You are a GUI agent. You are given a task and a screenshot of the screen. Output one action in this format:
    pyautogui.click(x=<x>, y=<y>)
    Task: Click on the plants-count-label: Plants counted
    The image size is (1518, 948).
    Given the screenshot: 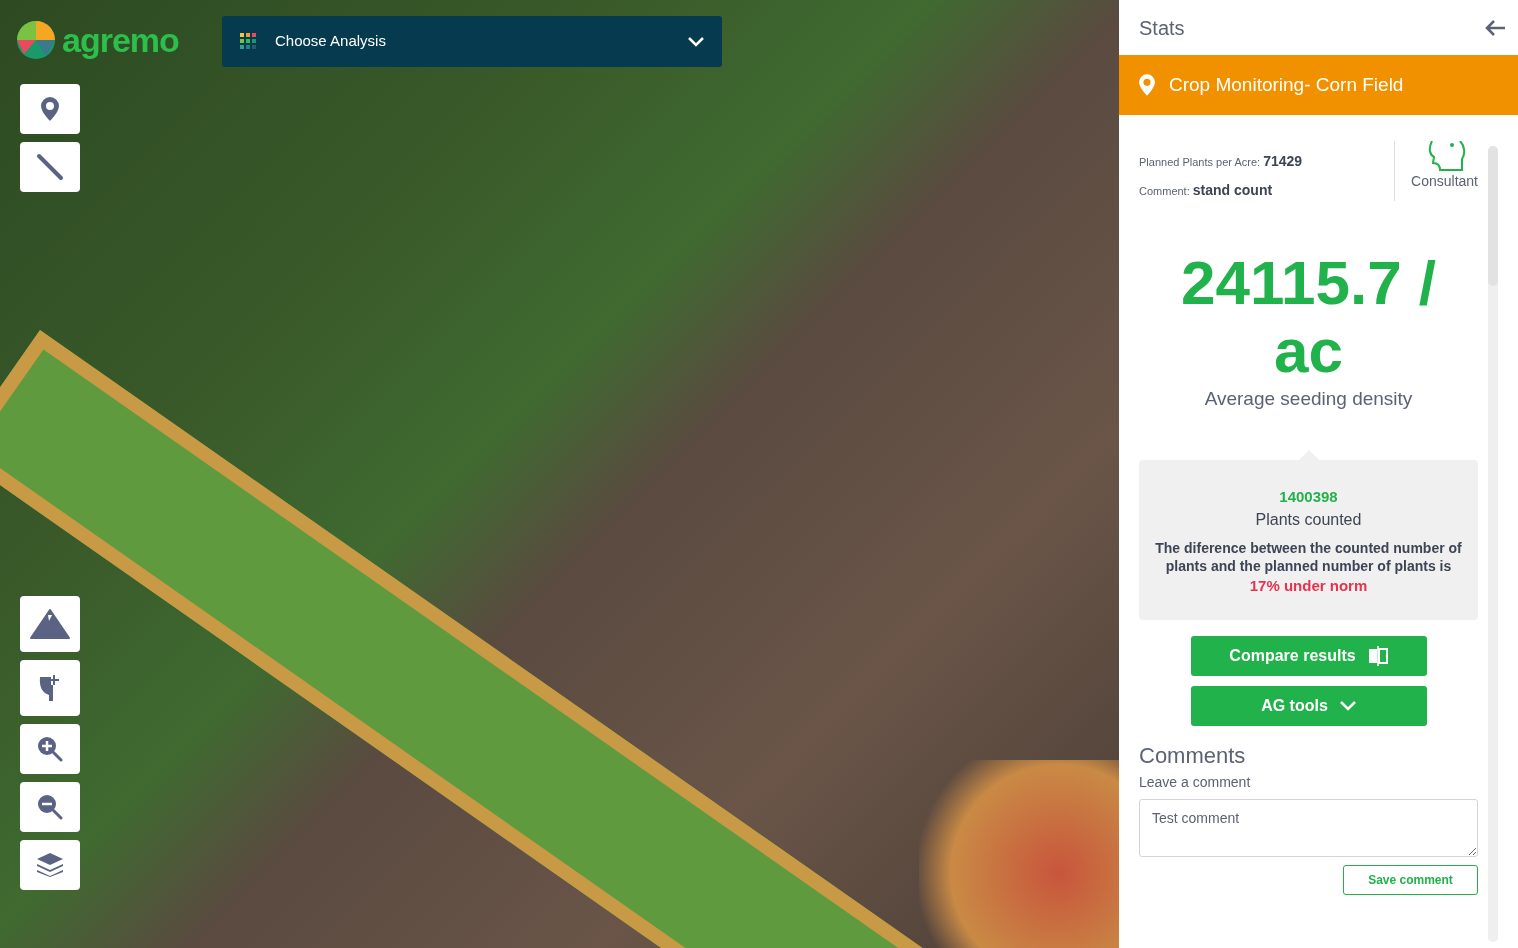 What is the action you would take?
    pyautogui.click(x=1308, y=520)
    